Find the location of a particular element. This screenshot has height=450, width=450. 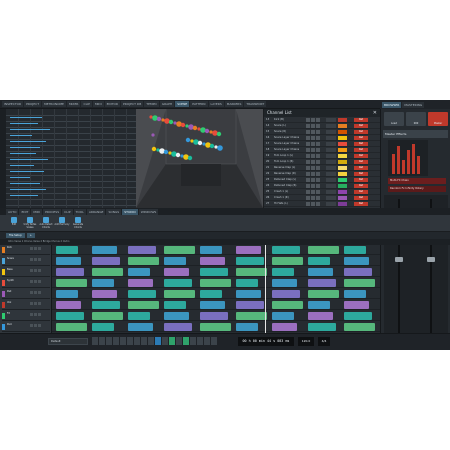

tab-mastering: MASTERING is located at coordinates (413, 104).